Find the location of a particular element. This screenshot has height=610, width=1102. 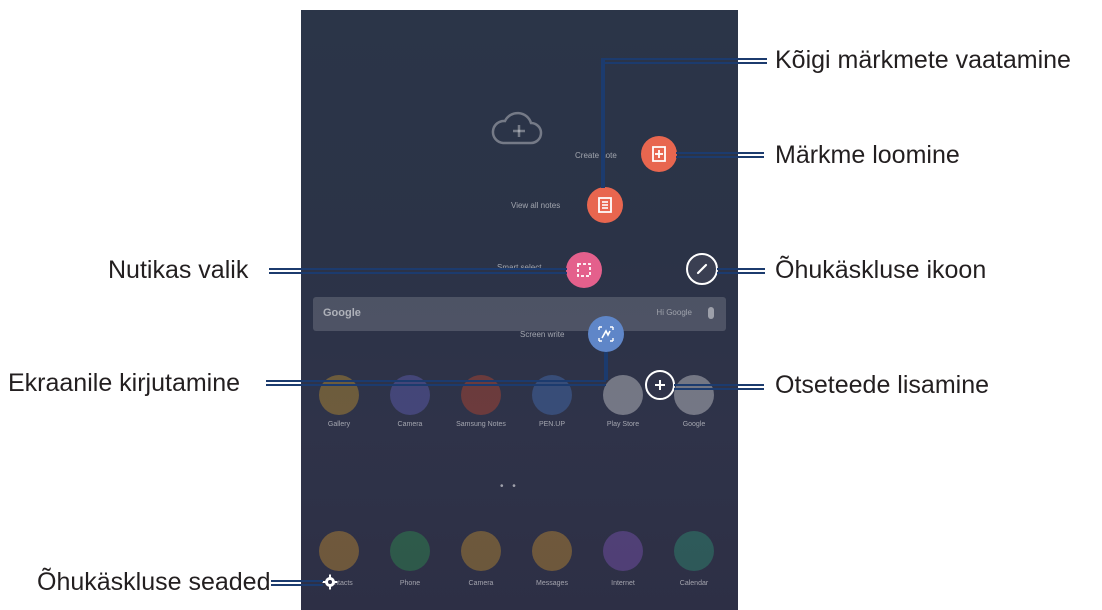

app-icon-messages is located at coordinates (552, 551).